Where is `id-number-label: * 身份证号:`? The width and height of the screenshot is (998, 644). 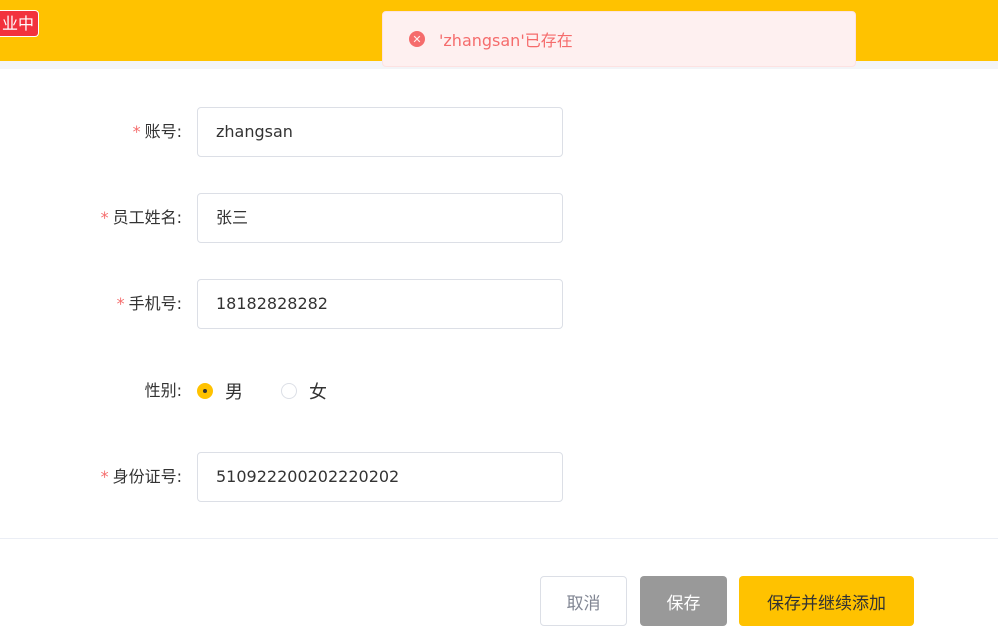
id-number-label: * 身份证号: is located at coordinates (141, 477).